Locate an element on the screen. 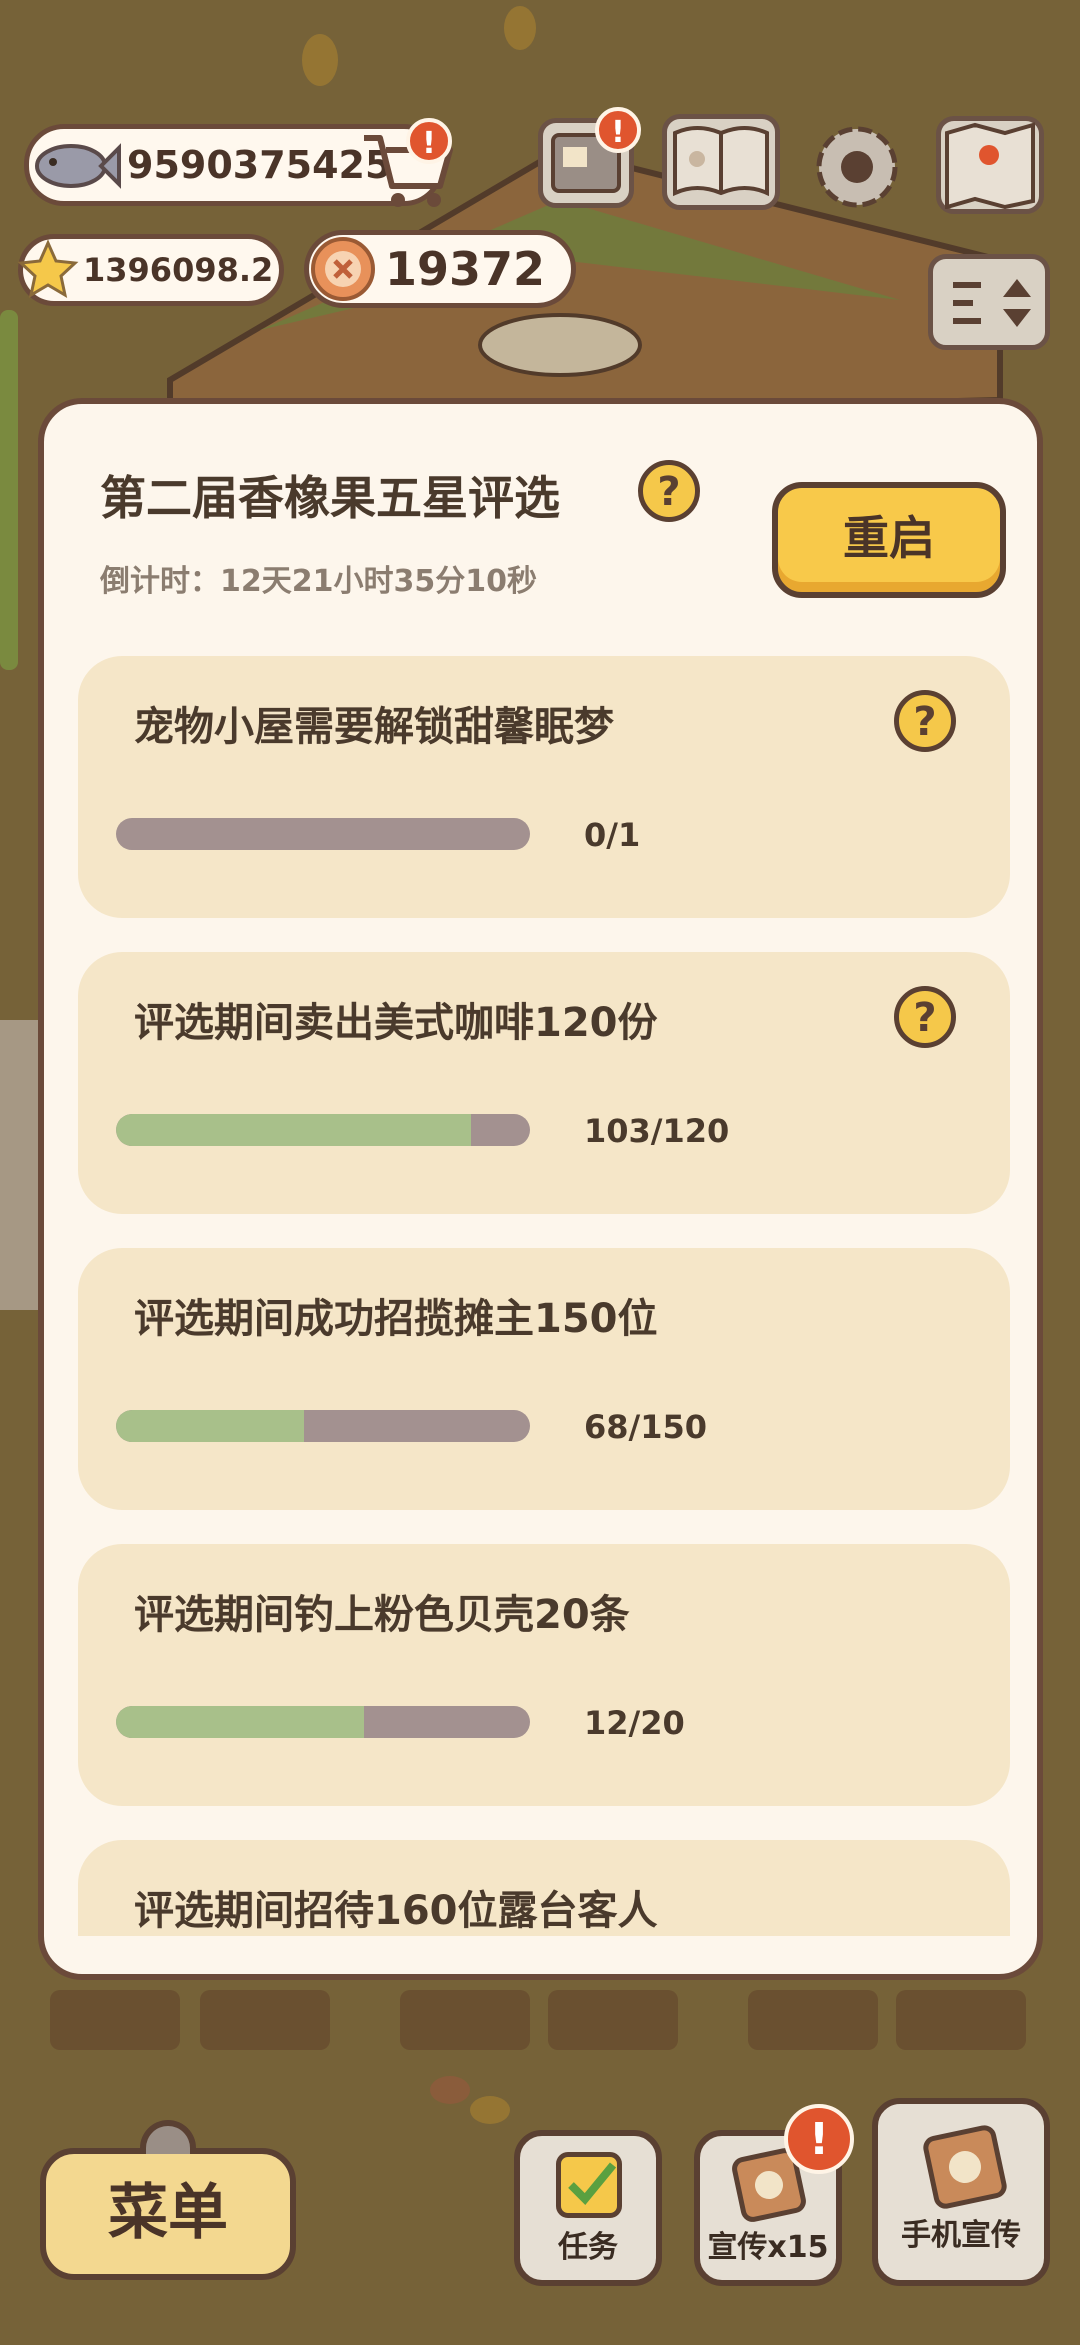  coin-currency-pill: 19372 is located at coordinates (440, 269).